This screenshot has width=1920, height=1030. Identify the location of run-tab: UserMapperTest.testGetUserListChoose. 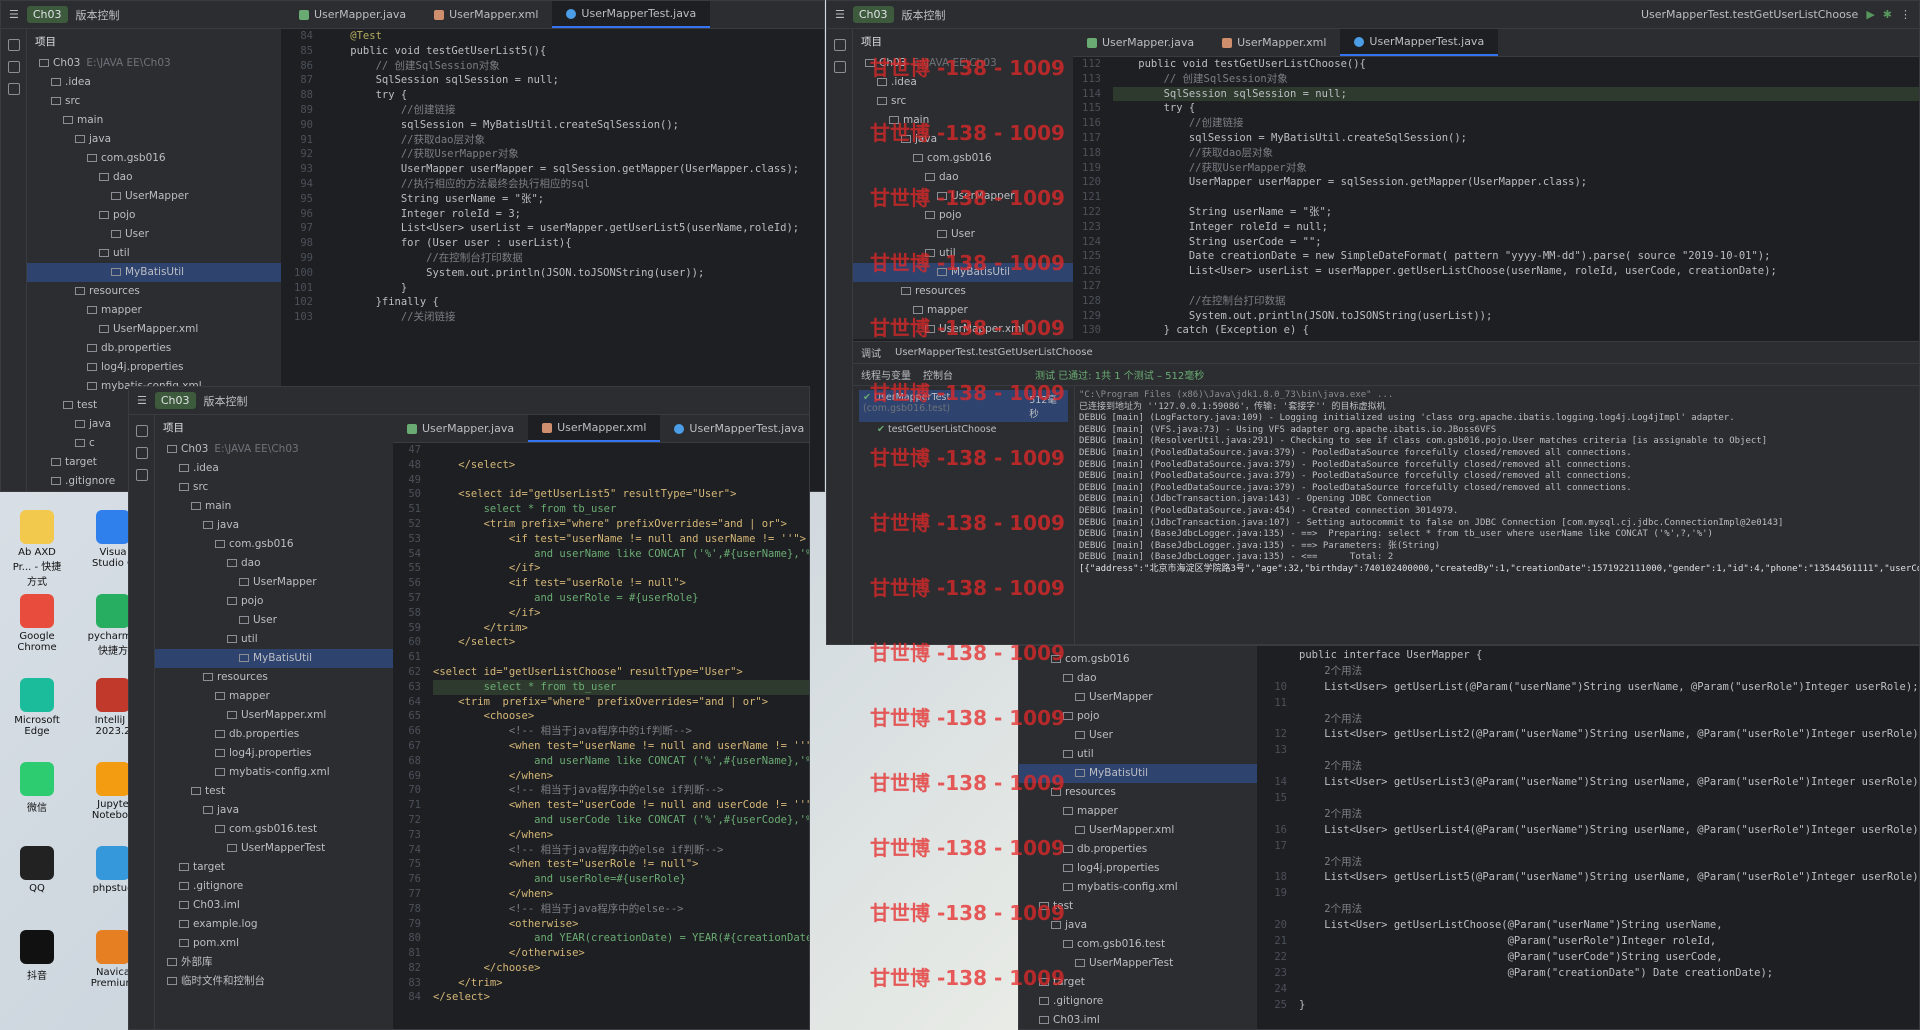
(994, 352).